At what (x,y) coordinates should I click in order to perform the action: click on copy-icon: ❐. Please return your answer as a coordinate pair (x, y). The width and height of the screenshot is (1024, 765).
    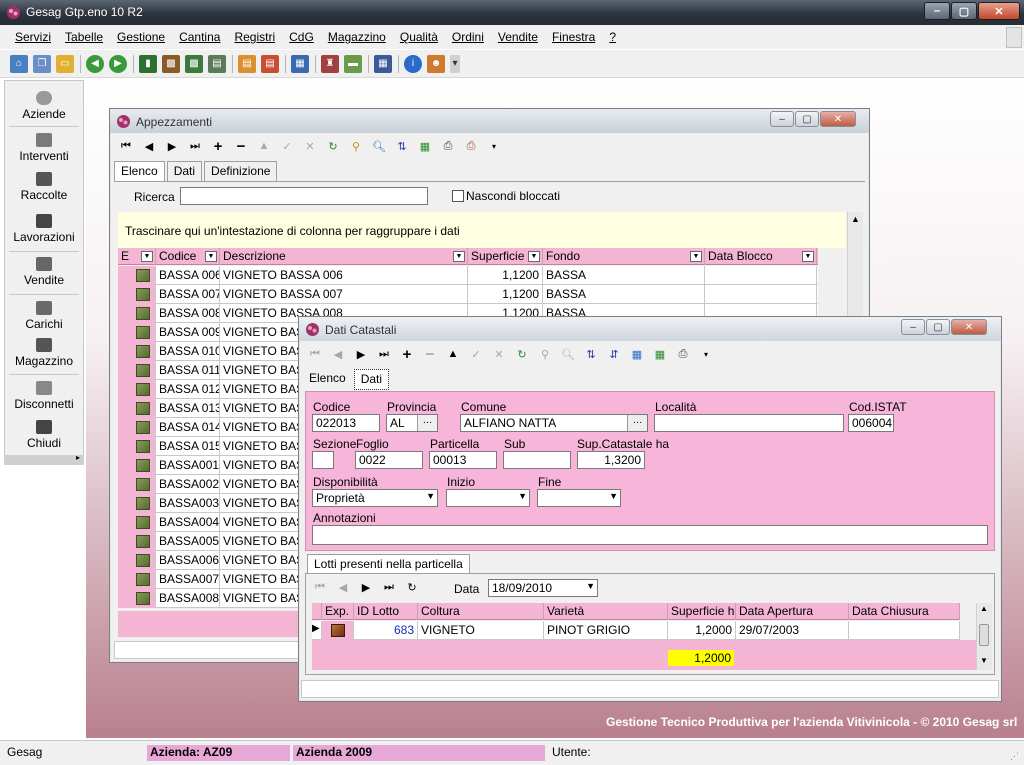
    Looking at the image, I should click on (42, 63).